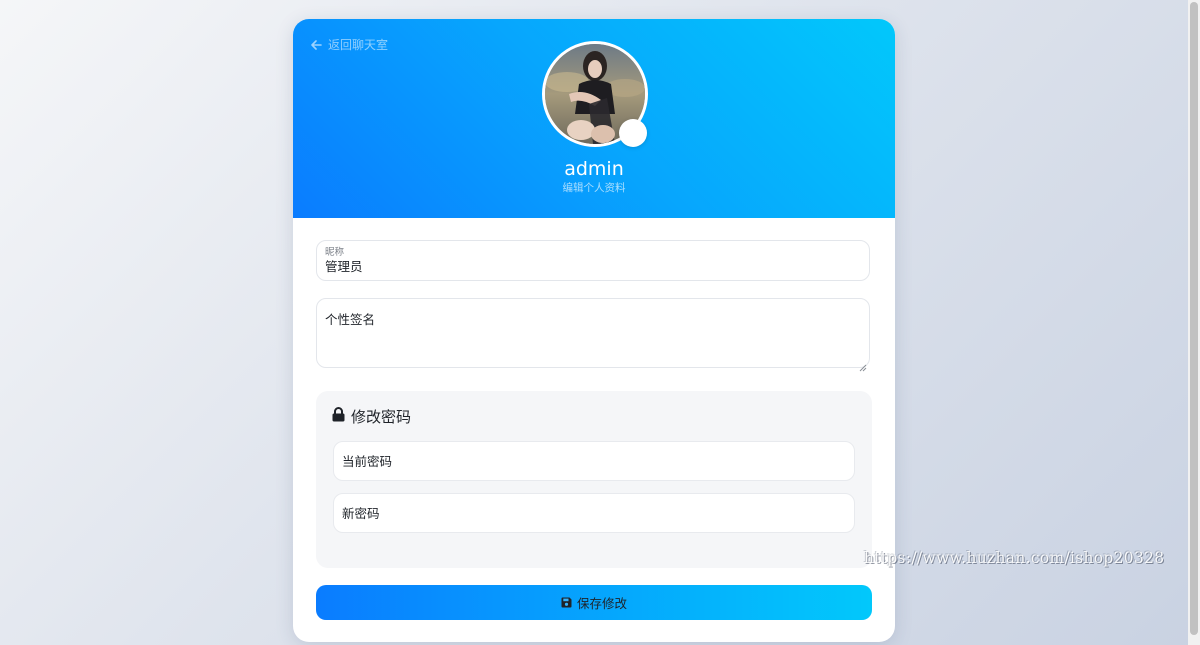 The width and height of the screenshot is (1200, 645). What do you see at coordinates (593, 260) in the screenshot?
I see `nickname-field: 昵称 管理员` at bounding box center [593, 260].